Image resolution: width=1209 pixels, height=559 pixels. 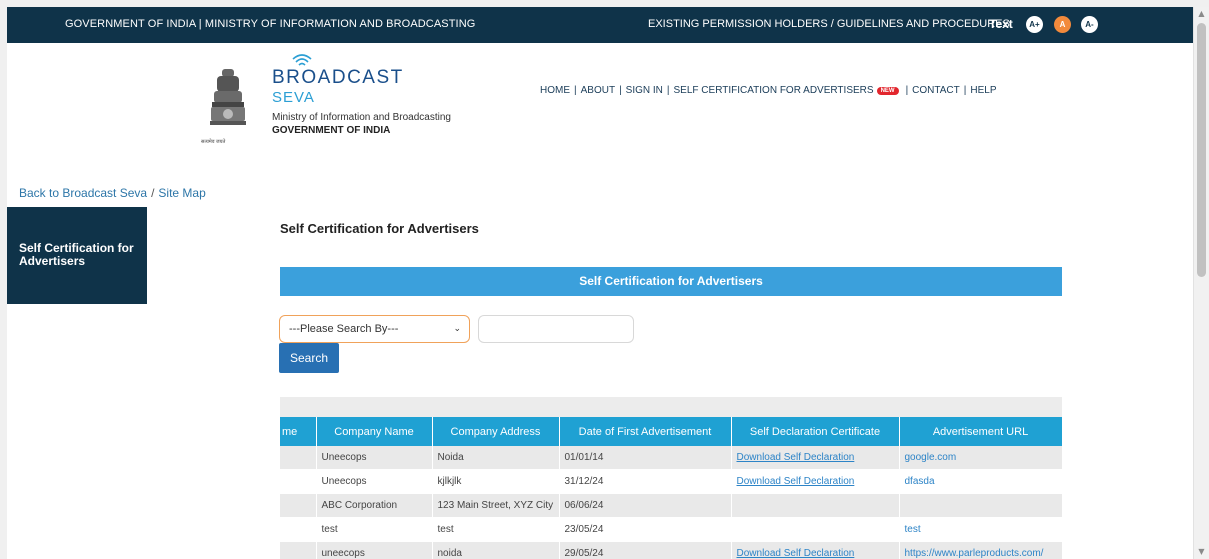 I want to click on table-scroll-strip, so click(x=671, y=407).